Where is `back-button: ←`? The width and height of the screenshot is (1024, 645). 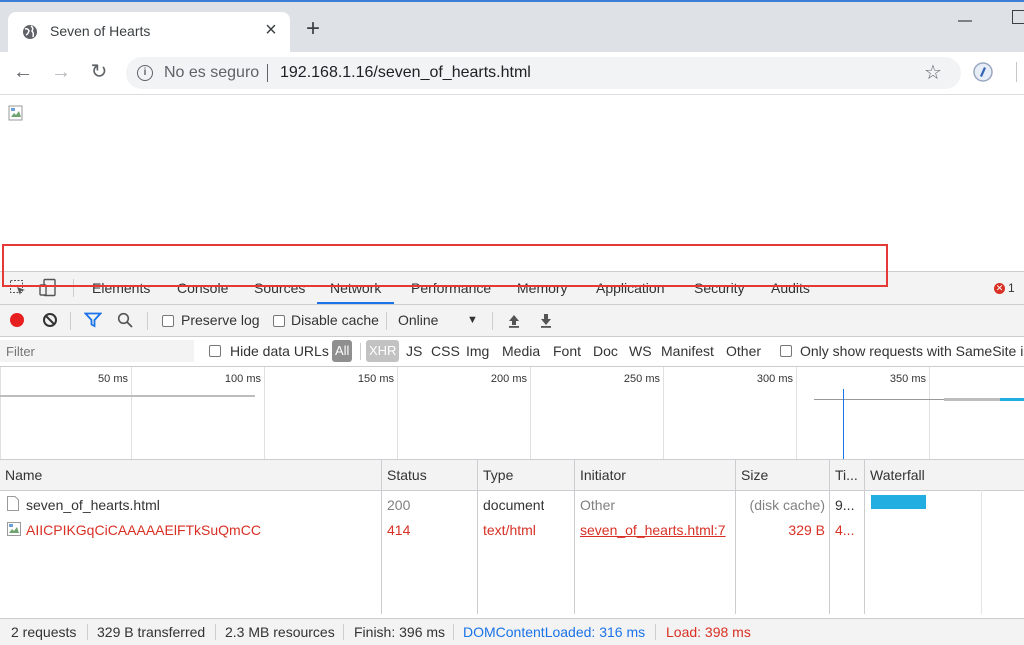 back-button: ← is located at coordinates (23, 73).